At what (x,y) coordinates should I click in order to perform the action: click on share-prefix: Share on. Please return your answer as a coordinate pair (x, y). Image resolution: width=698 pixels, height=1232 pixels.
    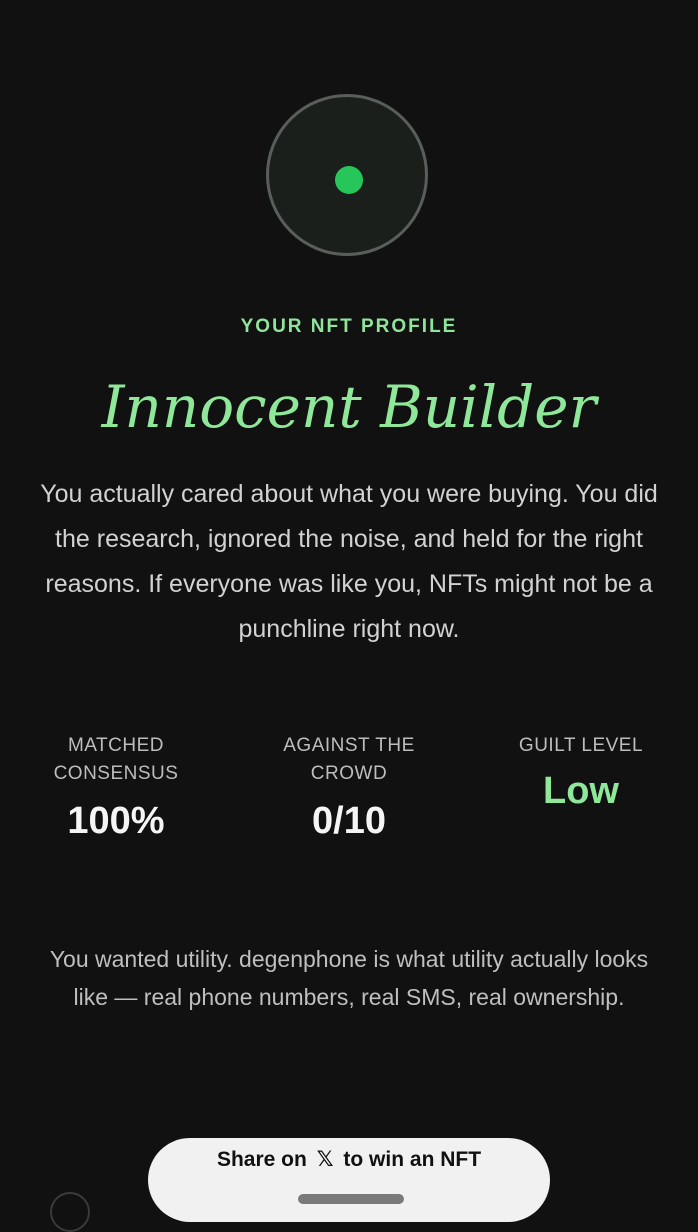
    Looking at the image, I should click on (261, 1159).